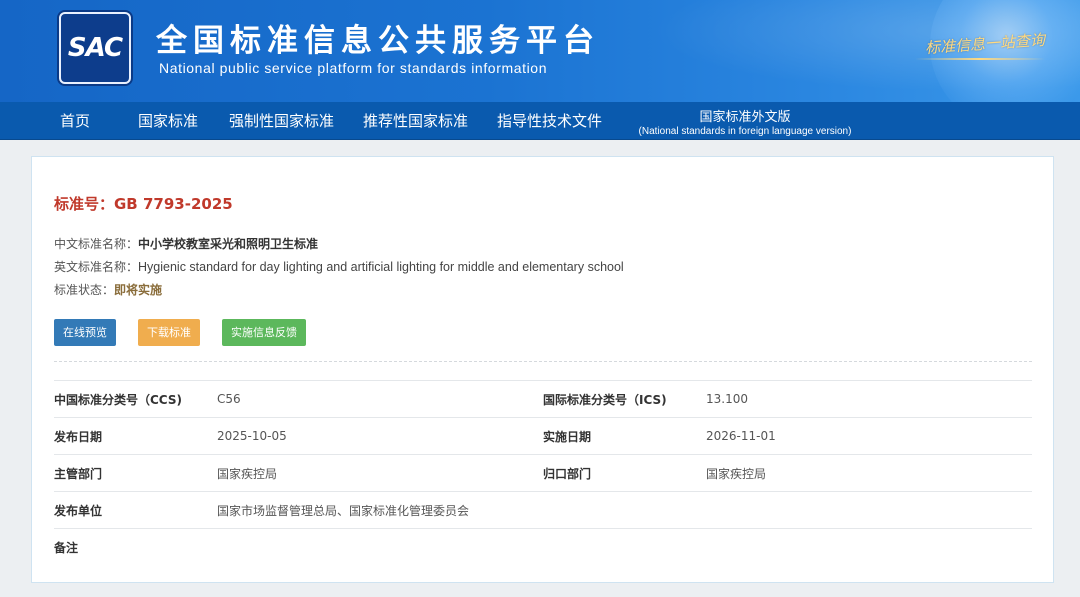 This screenshot has width=1080, height=597. I want to click on publish-date-label: 发布日期, so click(135, 436).